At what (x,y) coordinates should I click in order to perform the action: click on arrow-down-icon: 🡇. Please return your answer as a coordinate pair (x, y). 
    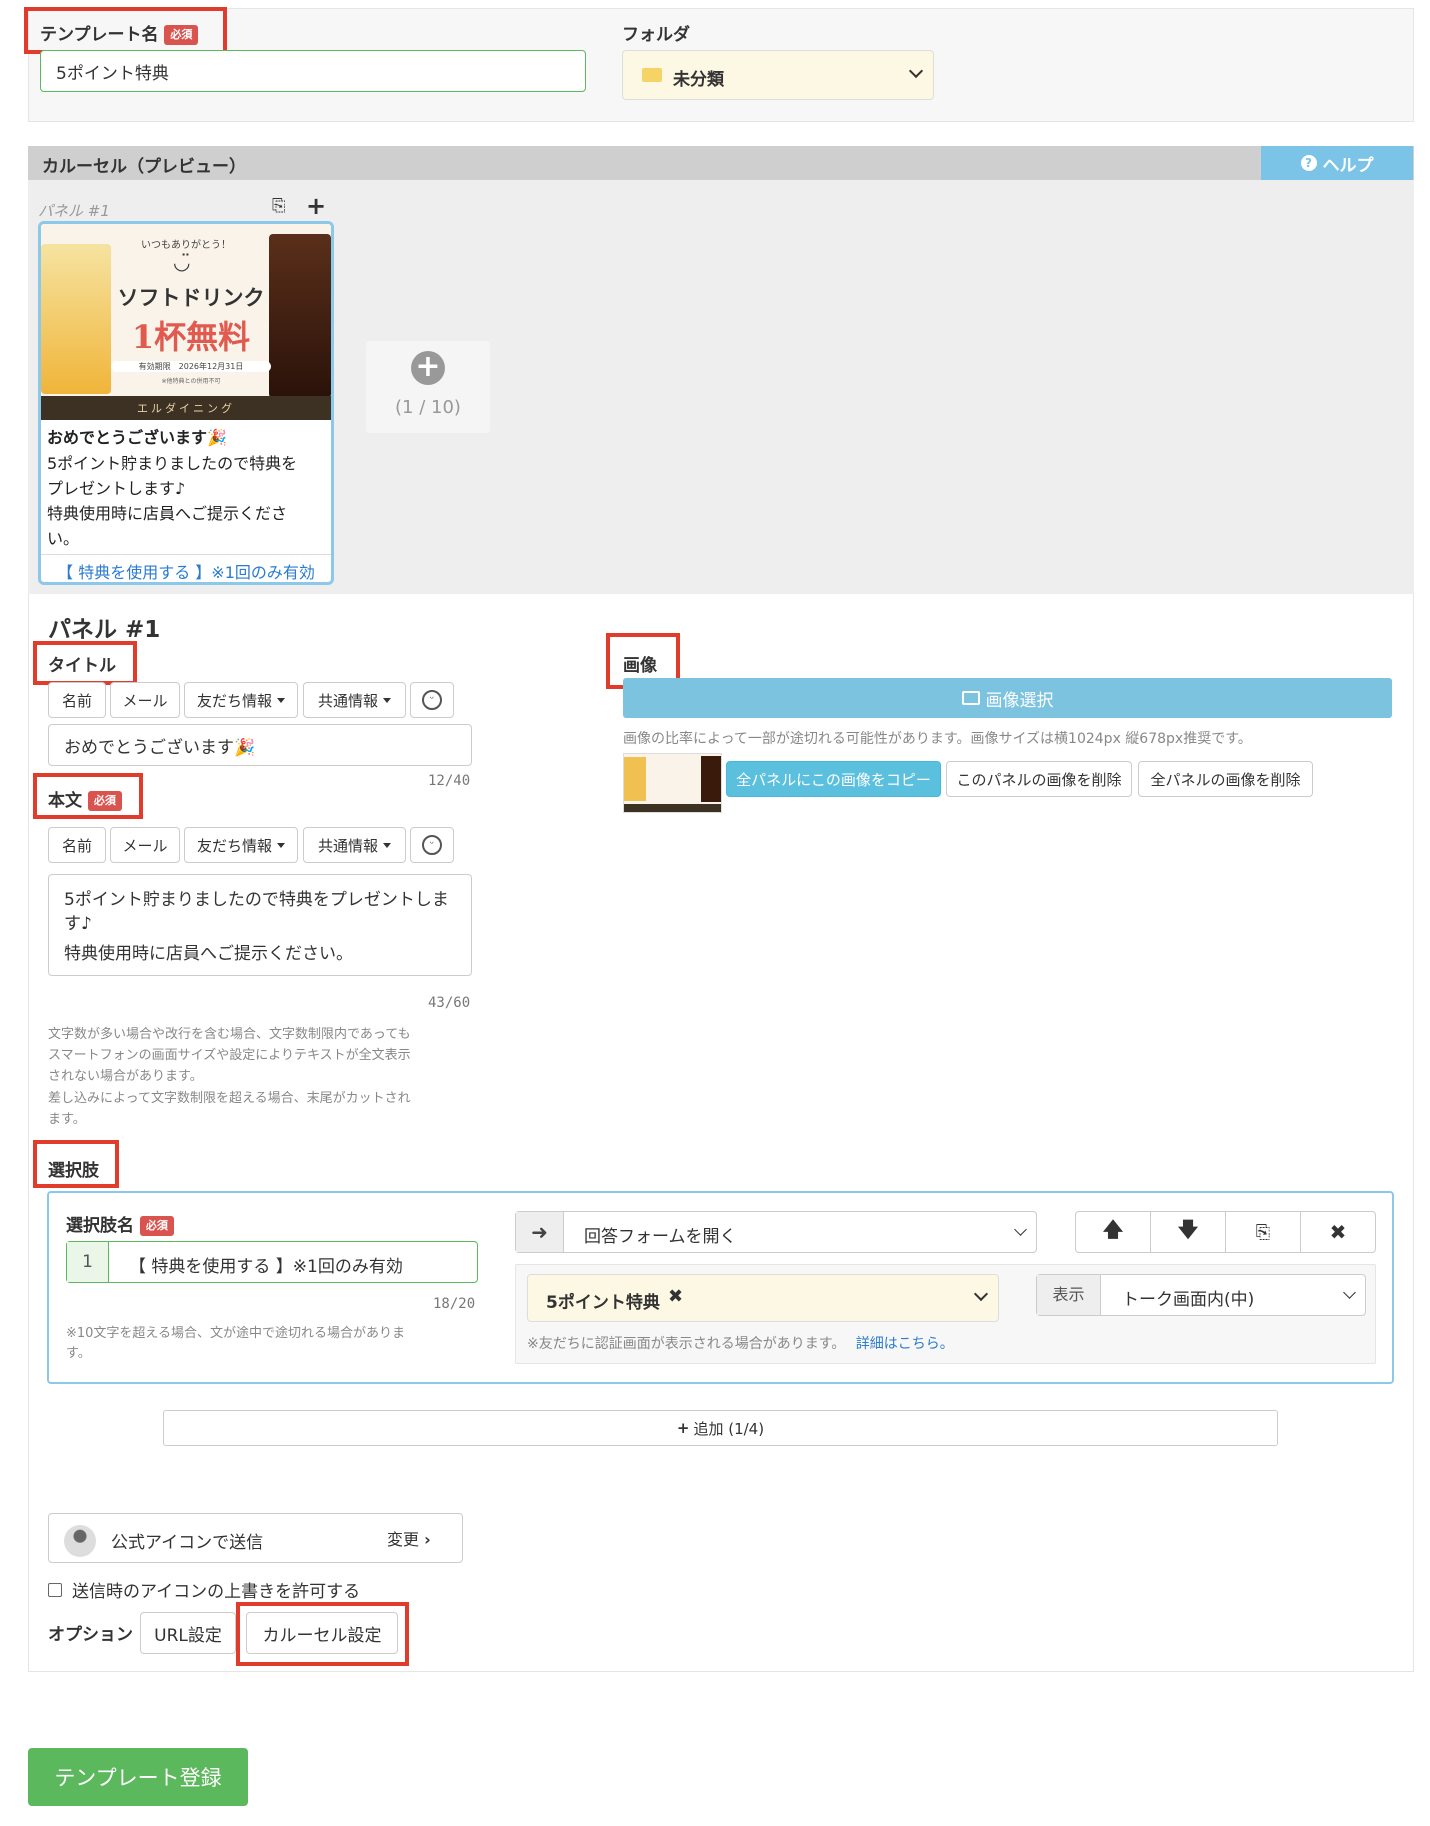
    Looking at the image, I should click on (1188, 1229).